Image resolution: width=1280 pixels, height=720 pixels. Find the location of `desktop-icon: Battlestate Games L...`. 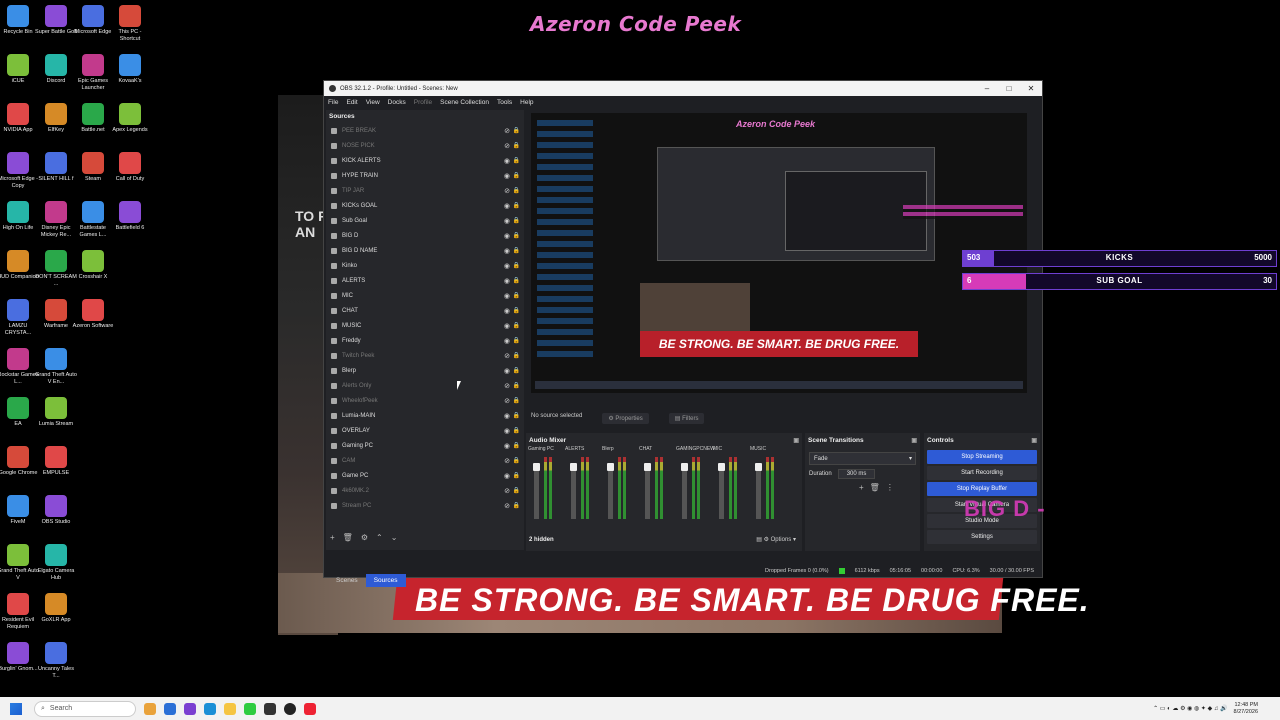

desktop-icon: Battlestate Games L... is located at coordinates (93, 222).